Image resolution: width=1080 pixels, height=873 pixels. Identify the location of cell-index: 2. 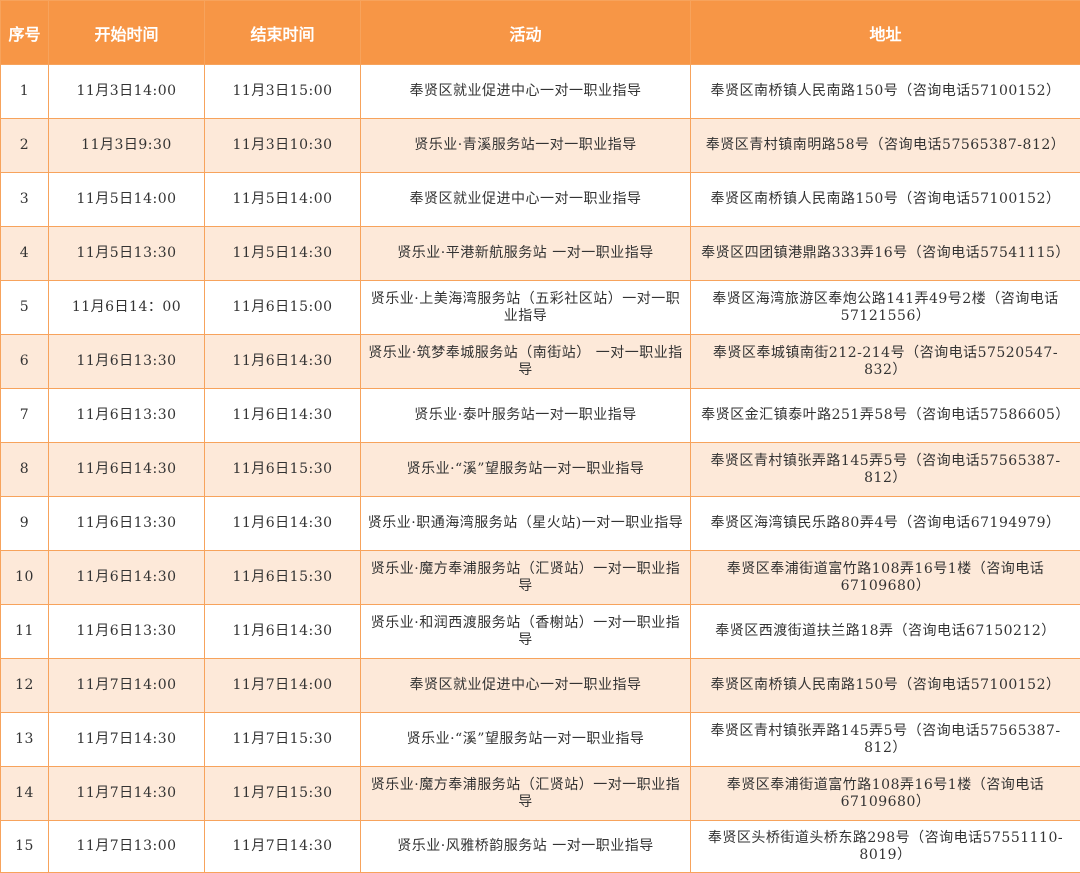
(25, 146).